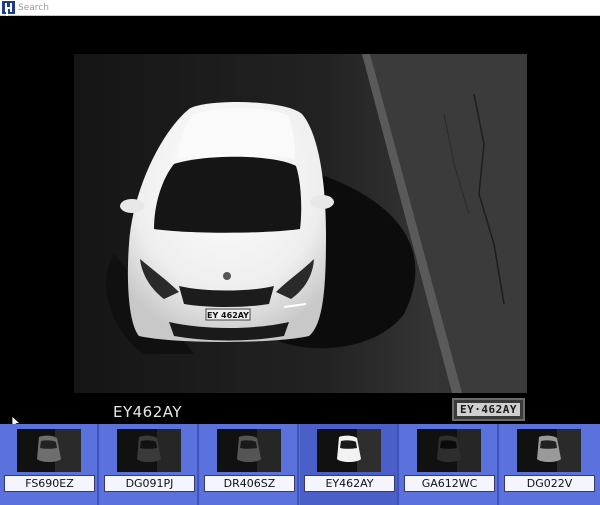 This screenshot has height=505, width=600. I want to click on thumbnail-plate-label: GA612WC, so click(449, 483).